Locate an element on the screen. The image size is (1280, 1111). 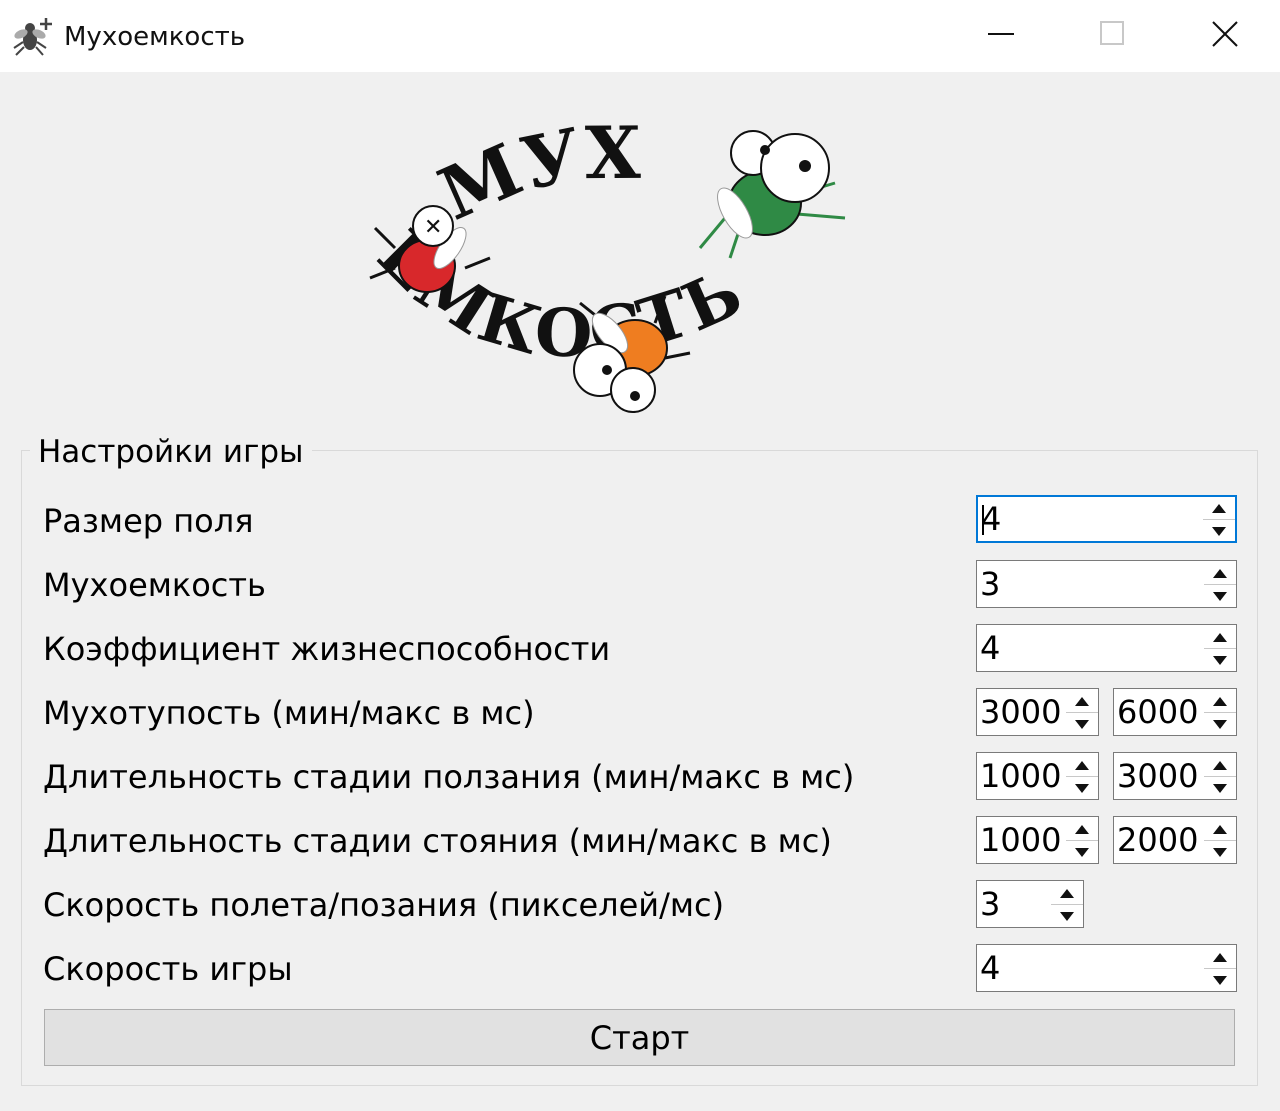
crawl-duration-max-increment is located at coordinates (1220, 764).